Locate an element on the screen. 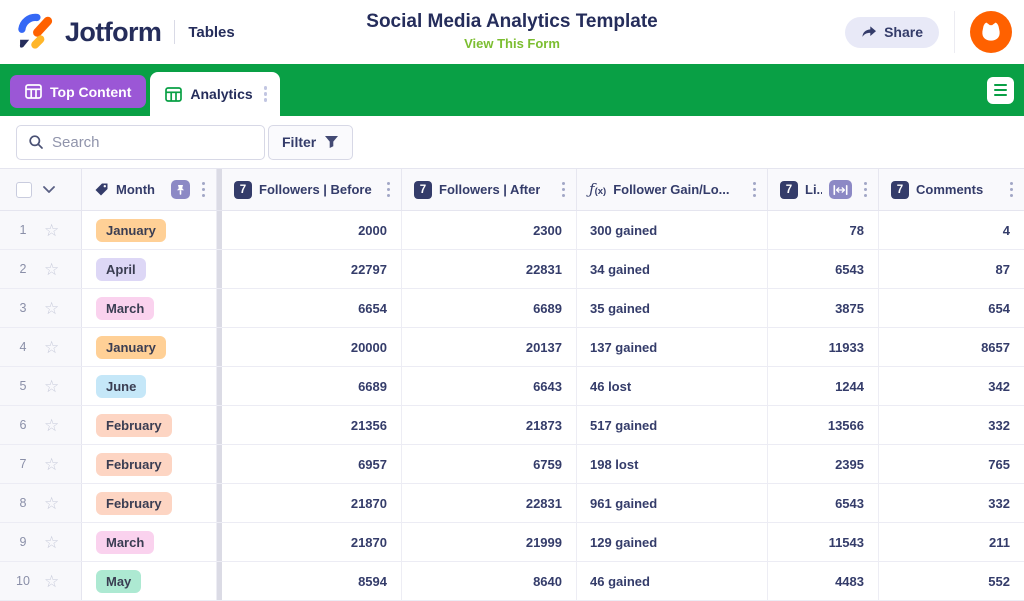  follower-gain-cell: 137 gained is located at coordinates (672, 347).